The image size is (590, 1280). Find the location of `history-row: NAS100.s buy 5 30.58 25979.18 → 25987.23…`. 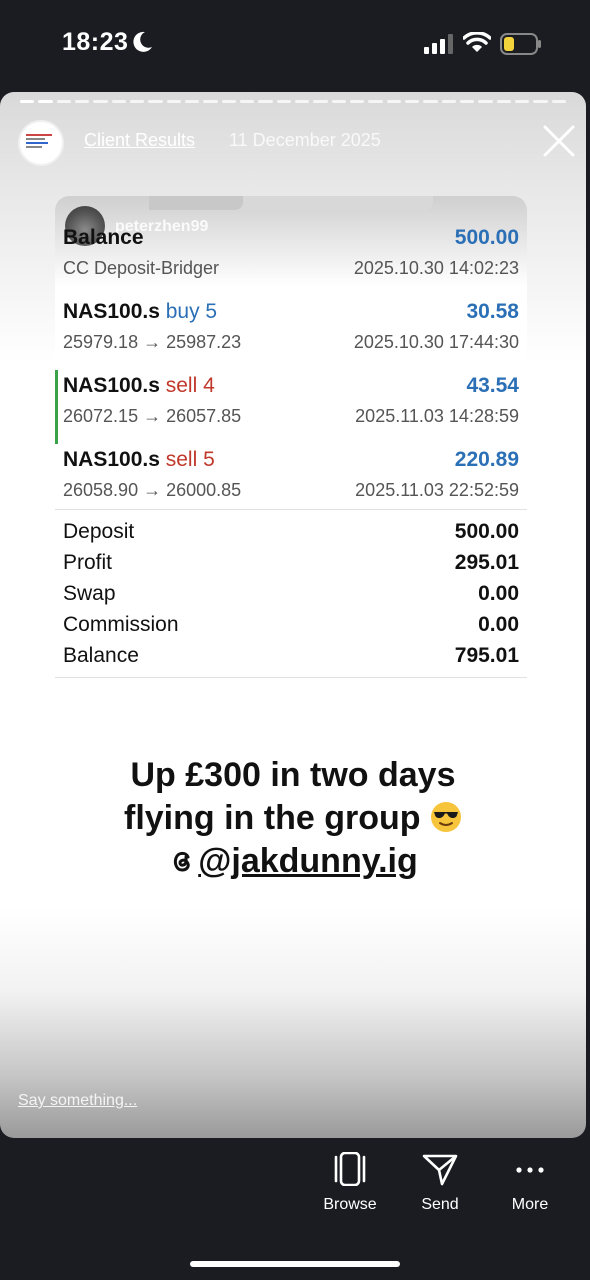

history-row: NAS100.s buy 5 30.58 25979.18 → 25987.23… is located at coordinates (291, 337).